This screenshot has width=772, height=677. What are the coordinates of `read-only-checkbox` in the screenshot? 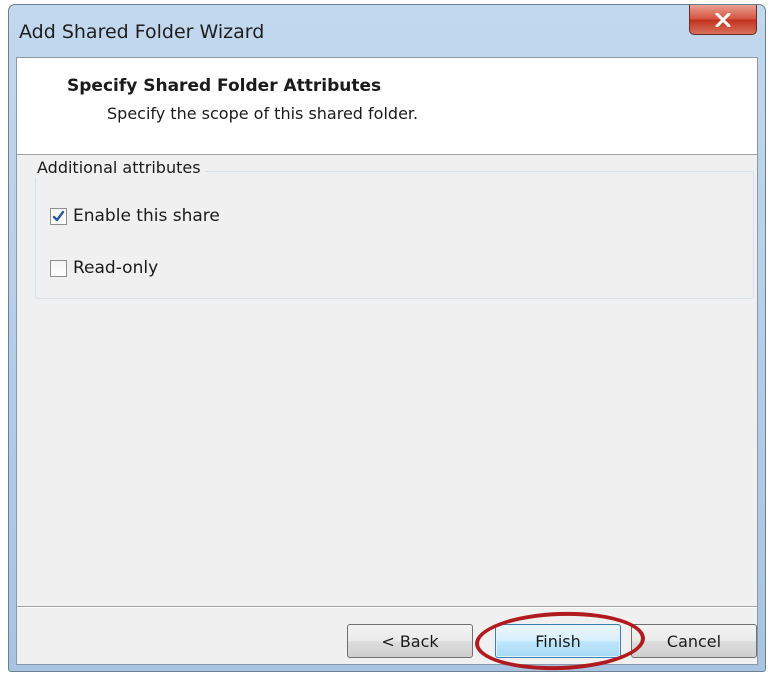 It's located at (58, 268).